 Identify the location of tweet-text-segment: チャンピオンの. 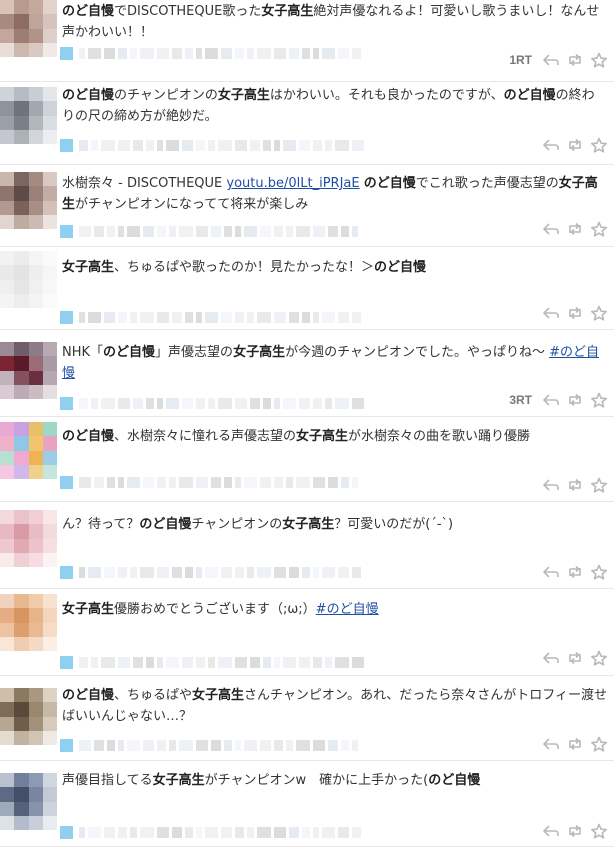
(237, 524).